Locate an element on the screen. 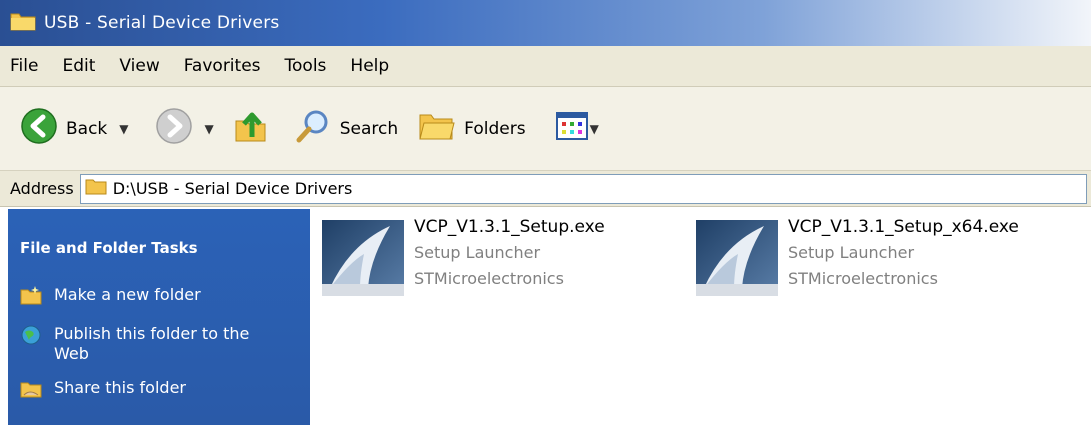 The height and width of the screenshot is (425, 1091). folders-icon is located at coordinates (437, 128).